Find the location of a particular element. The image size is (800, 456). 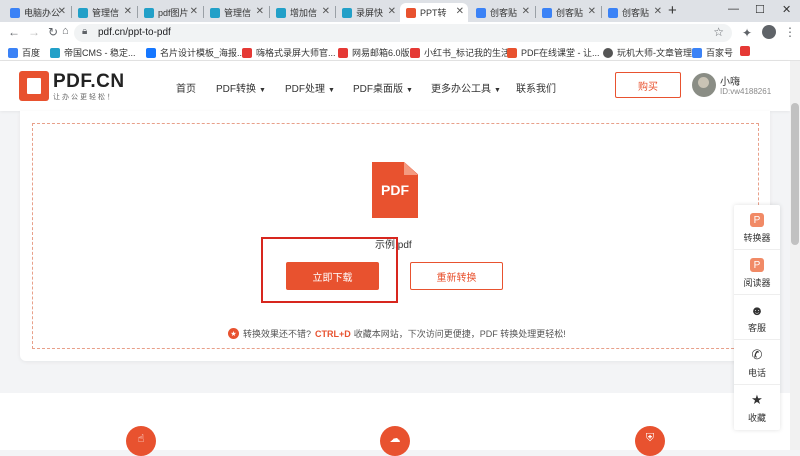

browser-tab: pdf图片 ✕ is located at coordinates (170, 12).